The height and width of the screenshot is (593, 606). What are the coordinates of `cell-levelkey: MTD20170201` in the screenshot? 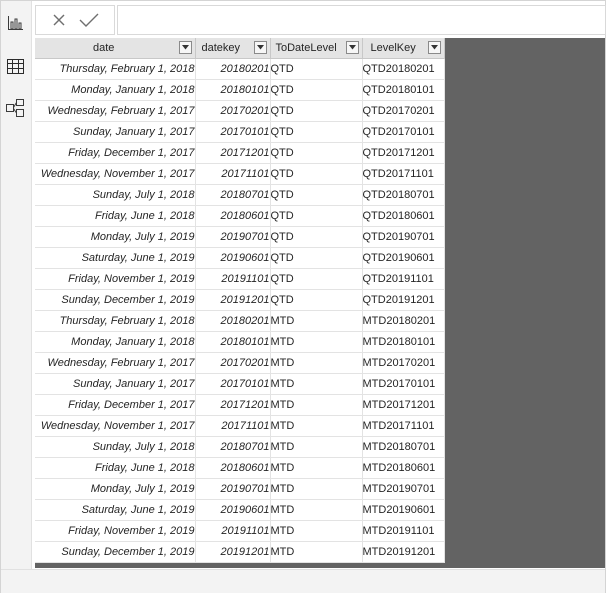 It's located at (403, 363).